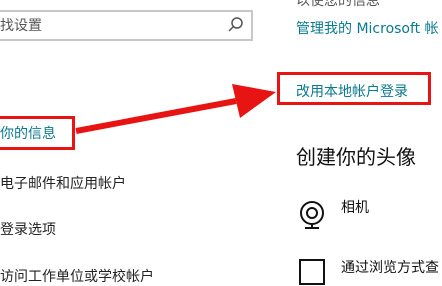  I want to click on nav-item-sign-in-options: 登录选项, so click(28, 229).